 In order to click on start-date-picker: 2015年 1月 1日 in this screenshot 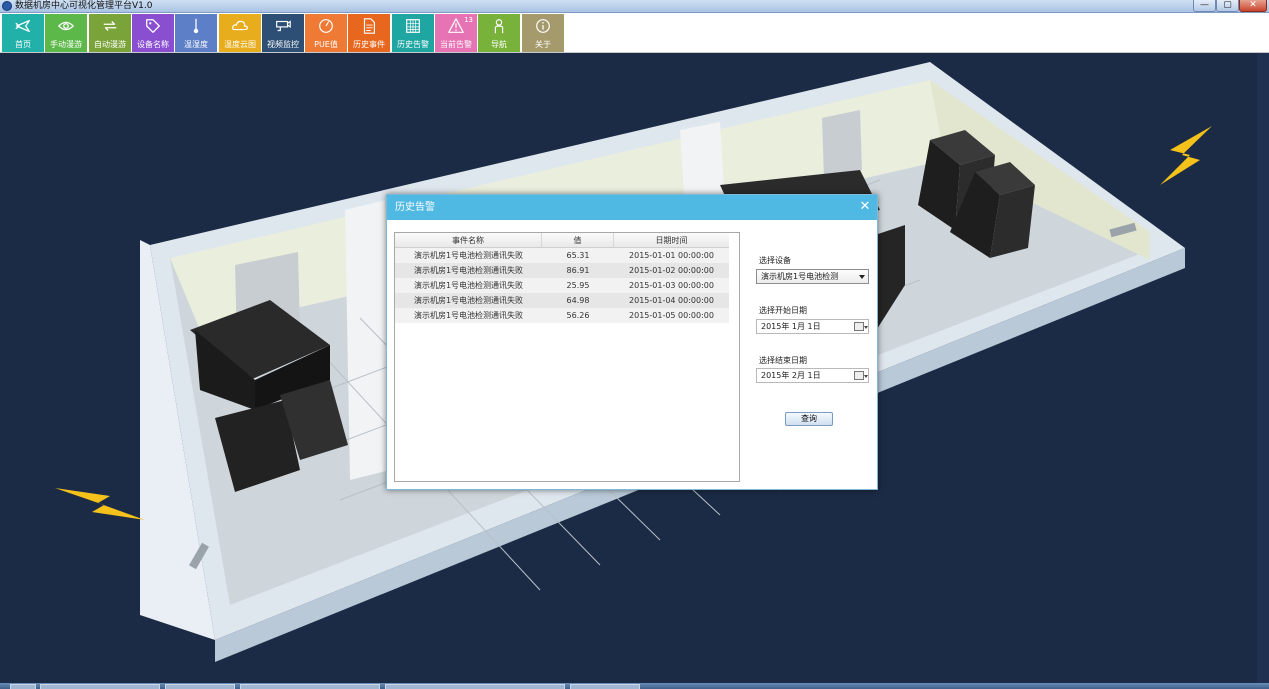, I will do `click(812, 326)`.